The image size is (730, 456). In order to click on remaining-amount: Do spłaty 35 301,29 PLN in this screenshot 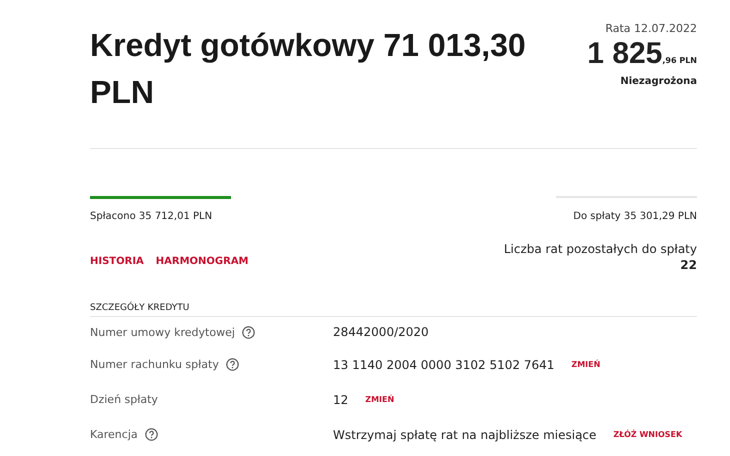, I will do `click(635, 216)`.